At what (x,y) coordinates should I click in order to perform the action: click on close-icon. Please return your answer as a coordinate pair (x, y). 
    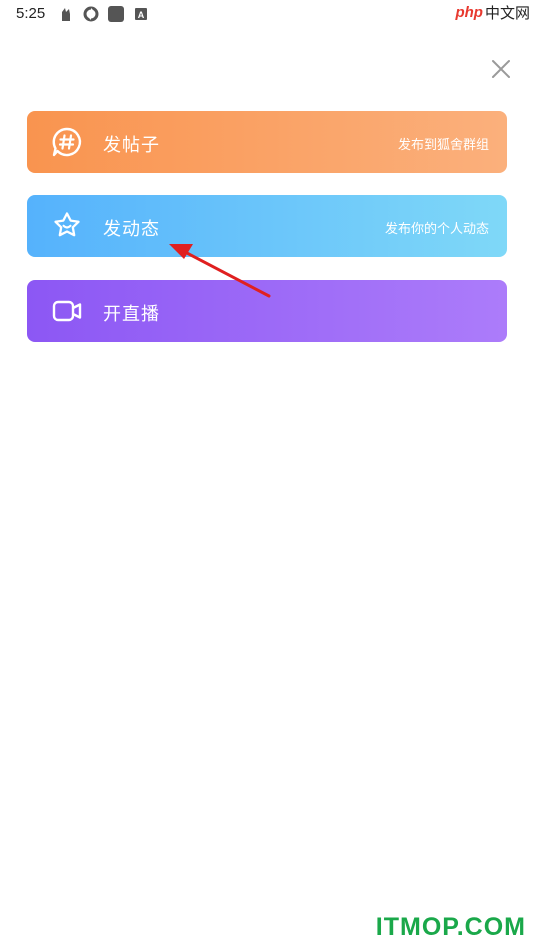
    Looking at the image, I should click on (501, 69).